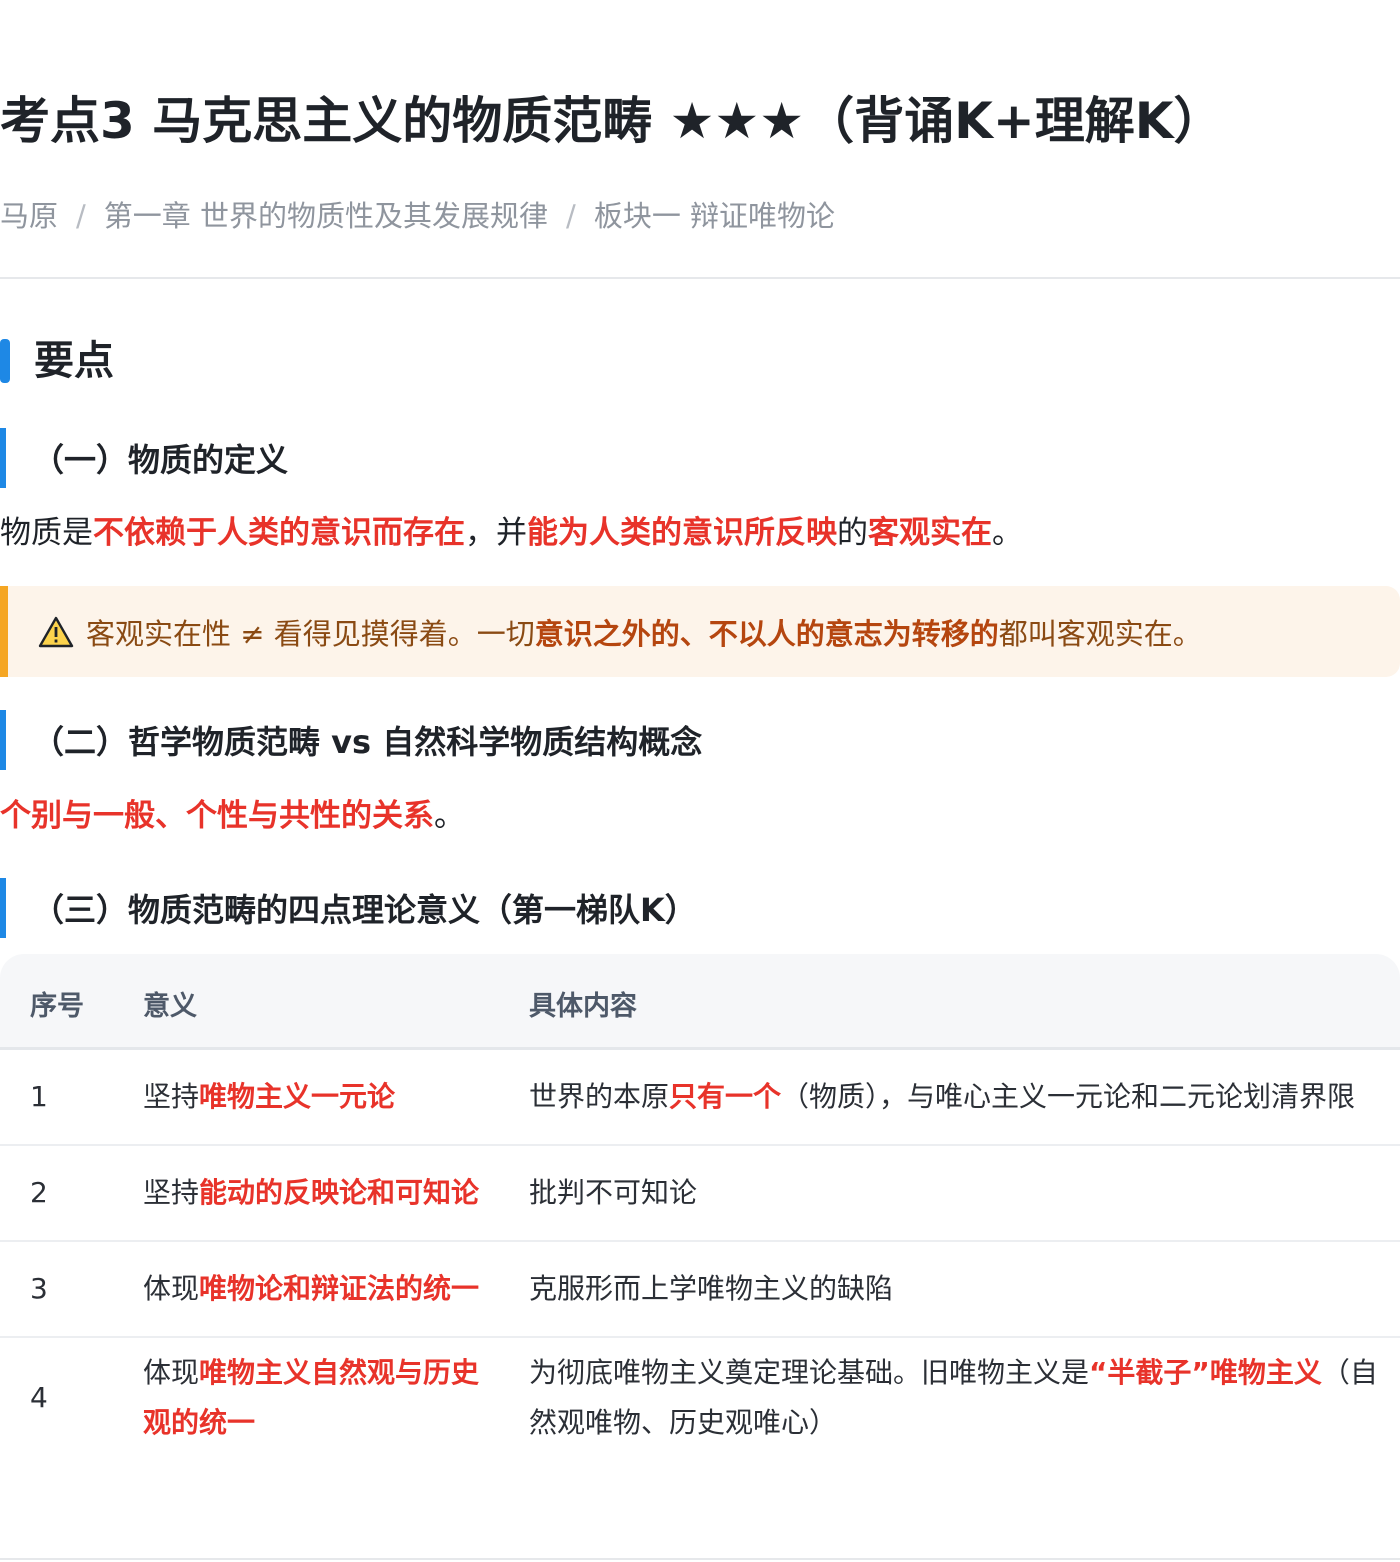 The width and height of the screenshot is (1400, 1562). What do you see at coordinates (29, 216) in the screenshot?
I see `breadcrumb-item-course: 马原` at bounding box center [29, 216].